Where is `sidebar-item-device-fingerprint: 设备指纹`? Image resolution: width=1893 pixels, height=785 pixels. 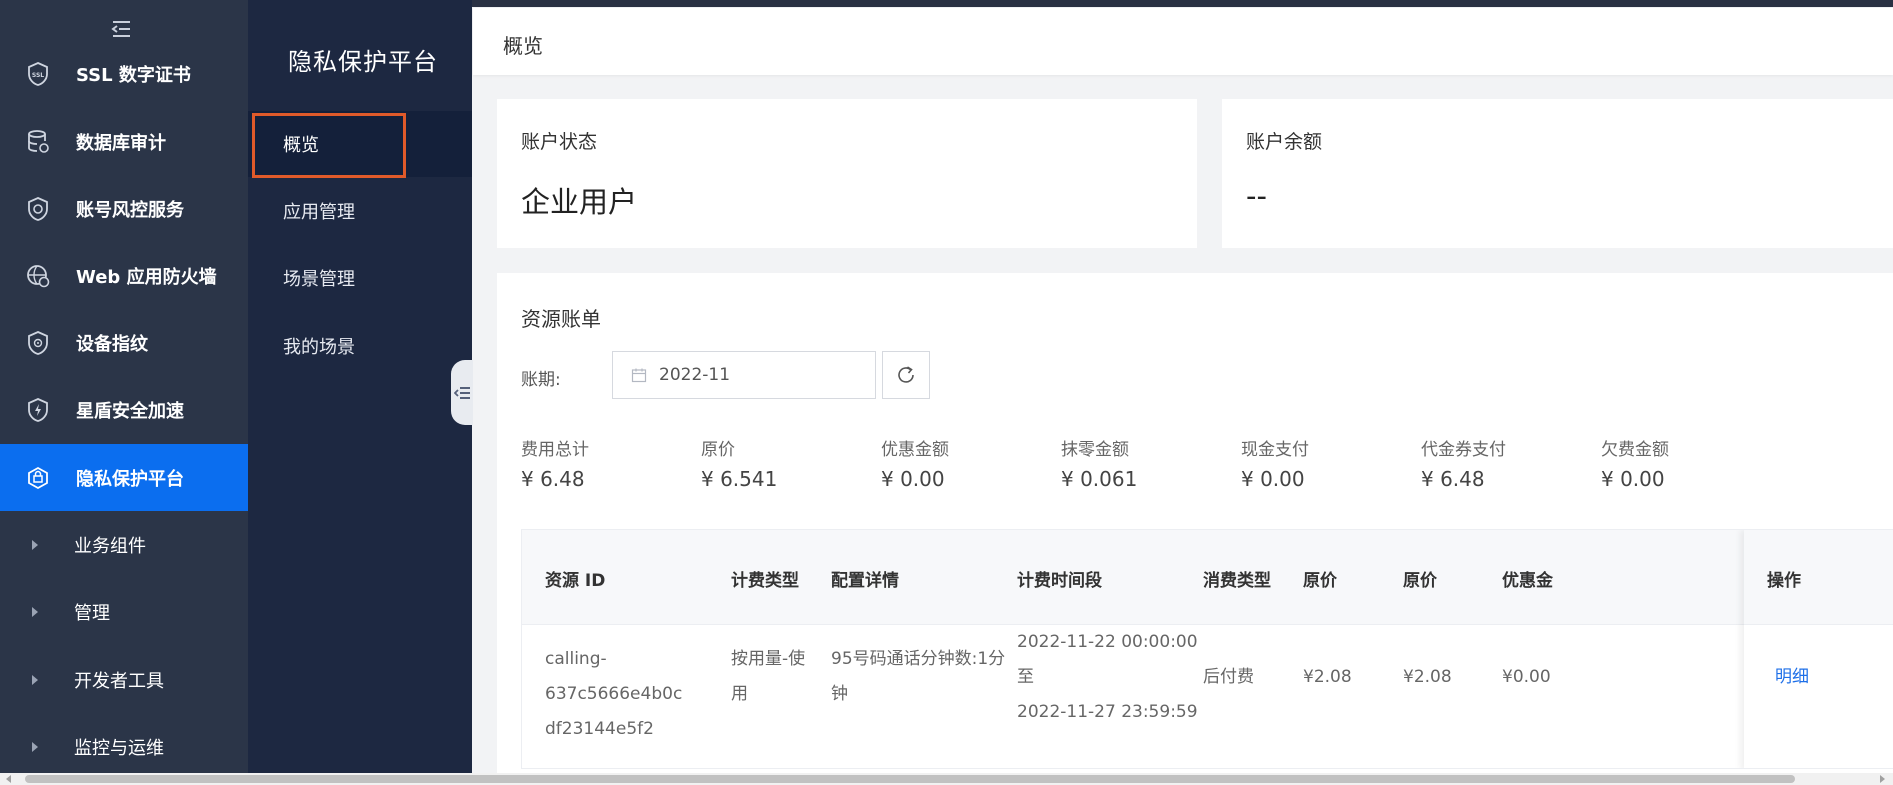 sidebar-item-device-fingerprint: 设备指纹 is located at coordinates (124, 342).